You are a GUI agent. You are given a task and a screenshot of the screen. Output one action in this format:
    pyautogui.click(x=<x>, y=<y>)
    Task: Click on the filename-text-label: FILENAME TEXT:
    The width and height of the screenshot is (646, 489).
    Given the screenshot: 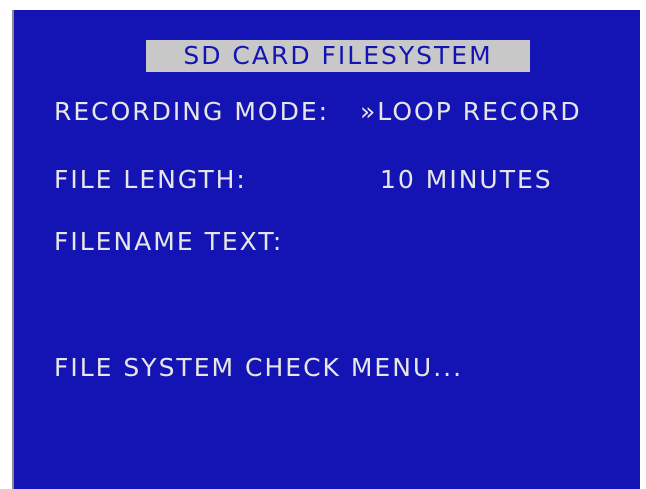 What is the action you would take?
    pyautogui.click(x=169, y=241)
    